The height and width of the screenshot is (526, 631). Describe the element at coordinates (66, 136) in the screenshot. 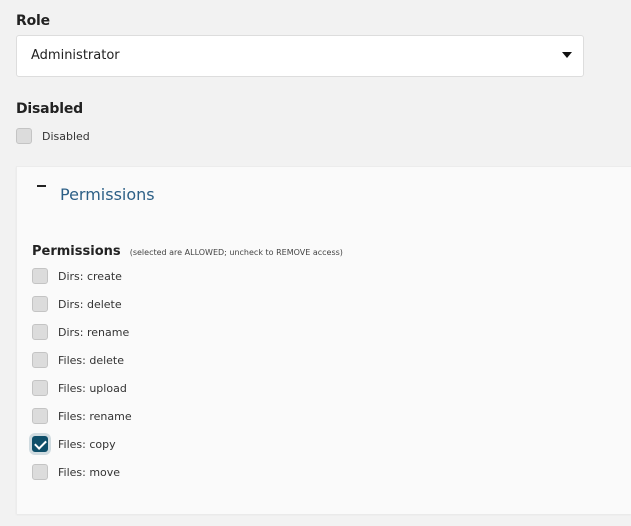

I see `disabled-checkbox-label: Disabled` at that location.